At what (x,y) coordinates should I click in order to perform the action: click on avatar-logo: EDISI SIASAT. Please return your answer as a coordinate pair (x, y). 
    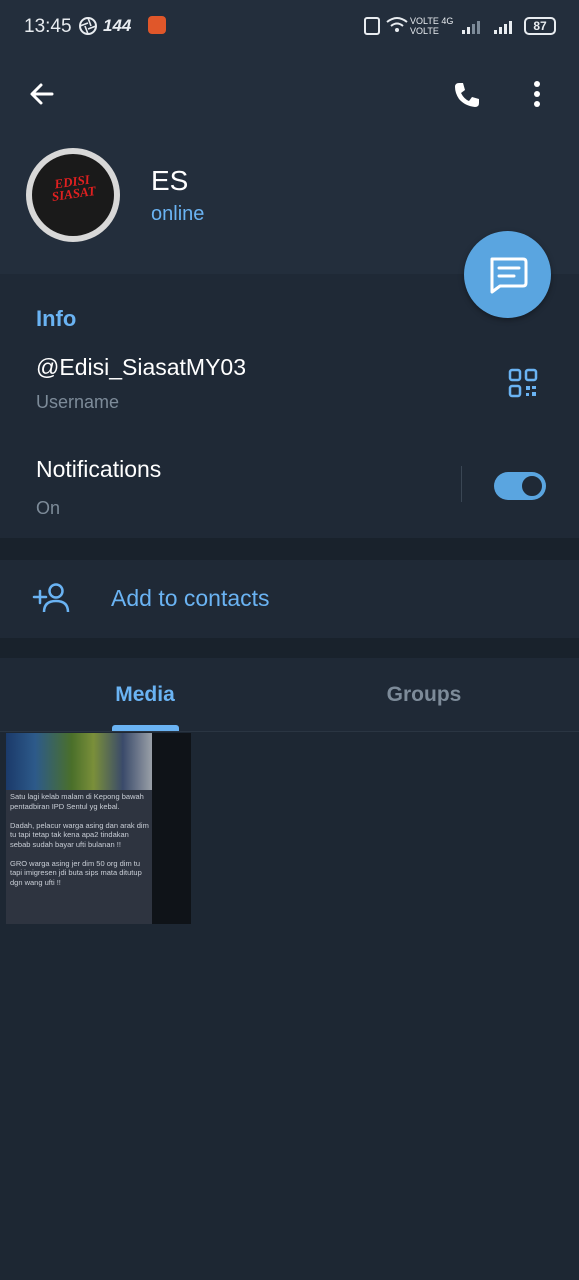
    Looking at the image, I should click on (73, 195).